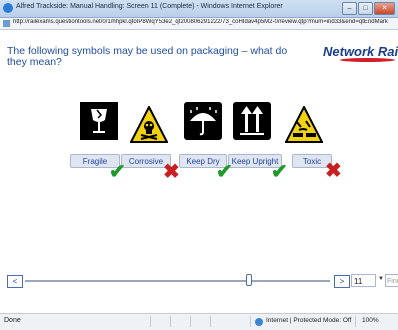  Describe the element at coordinates (259, 322) in the screenshot. I see `globe-icon` at that location.